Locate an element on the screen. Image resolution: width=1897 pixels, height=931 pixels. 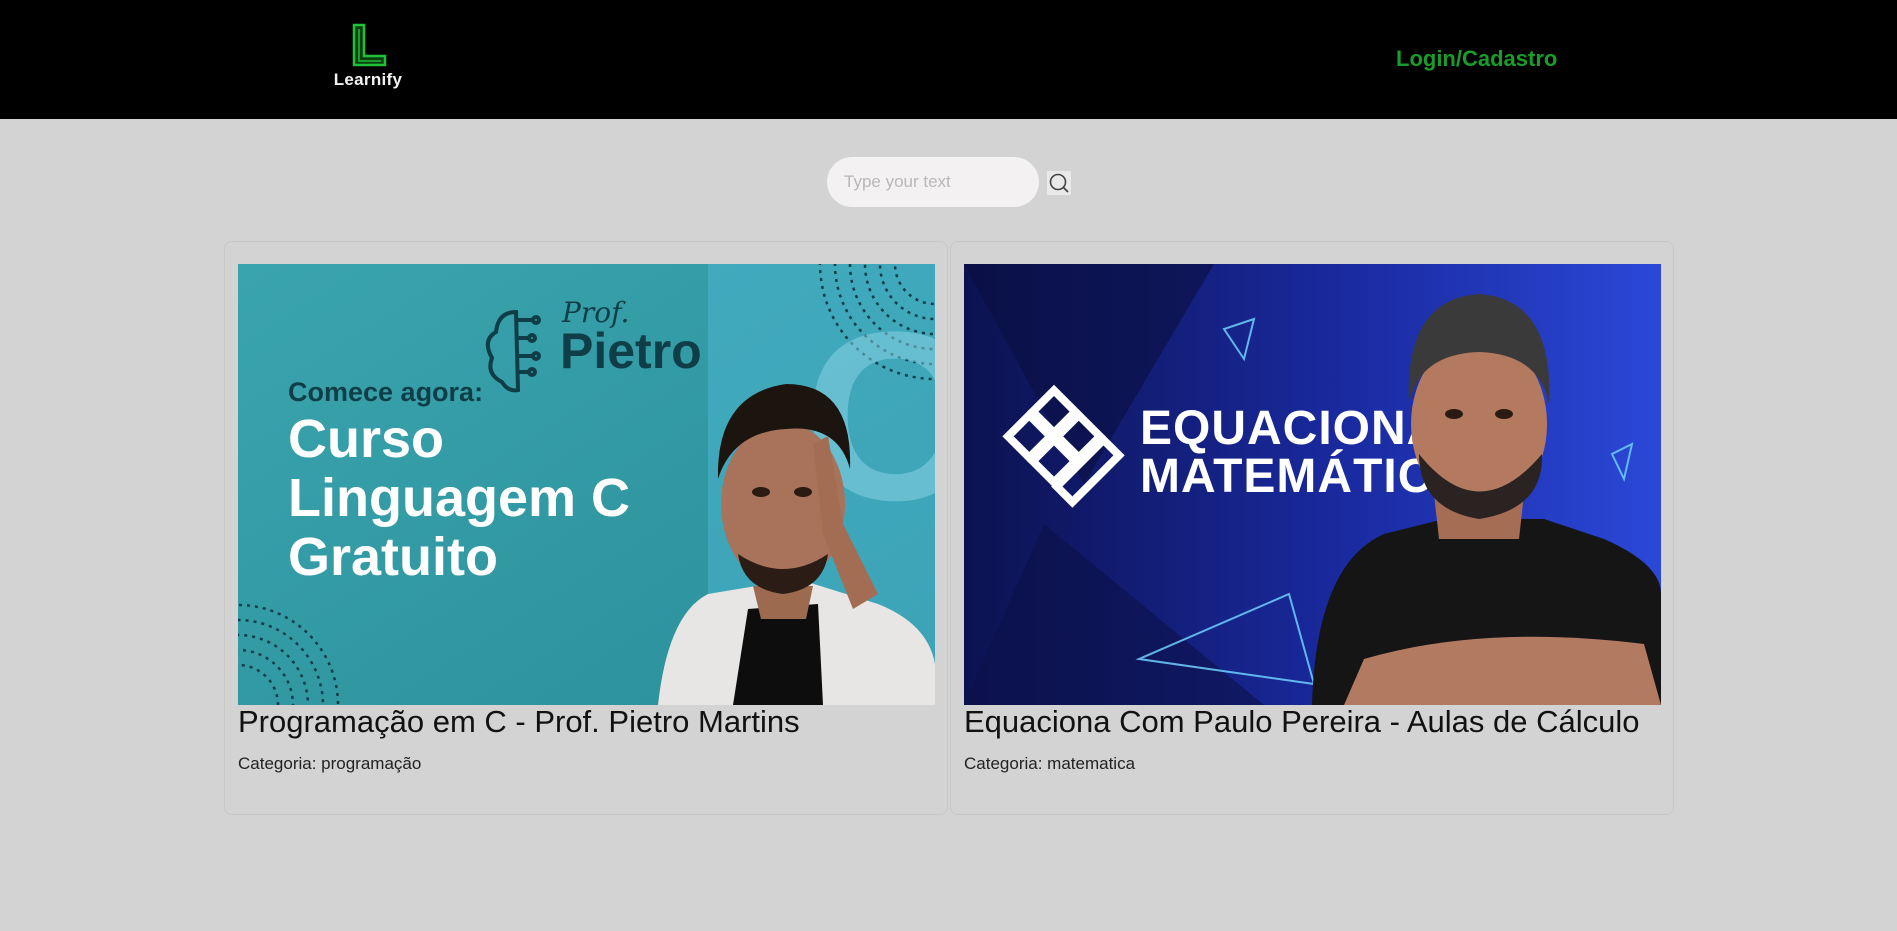
svg-text: EQUACIONA is located at coordinates (1291, 428).